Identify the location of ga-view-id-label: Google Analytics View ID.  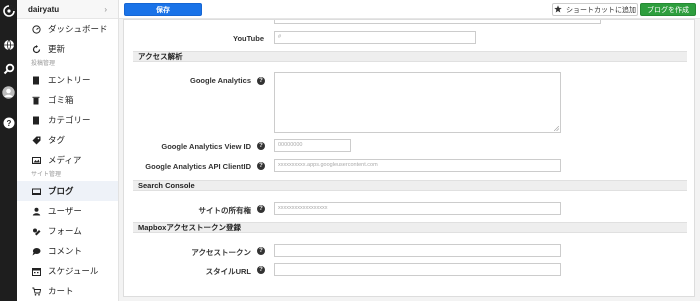
(206, 146).